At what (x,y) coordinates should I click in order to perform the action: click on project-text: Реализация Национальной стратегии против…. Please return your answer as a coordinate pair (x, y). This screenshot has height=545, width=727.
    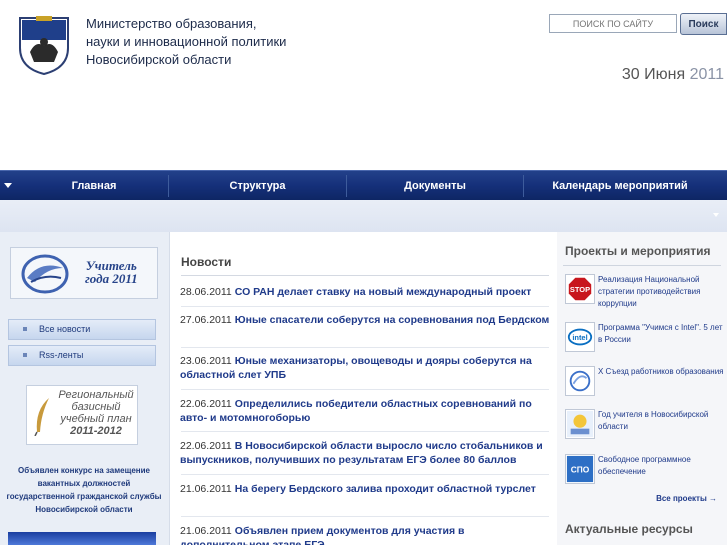
    Looking at the image, I should click on (649, 291).